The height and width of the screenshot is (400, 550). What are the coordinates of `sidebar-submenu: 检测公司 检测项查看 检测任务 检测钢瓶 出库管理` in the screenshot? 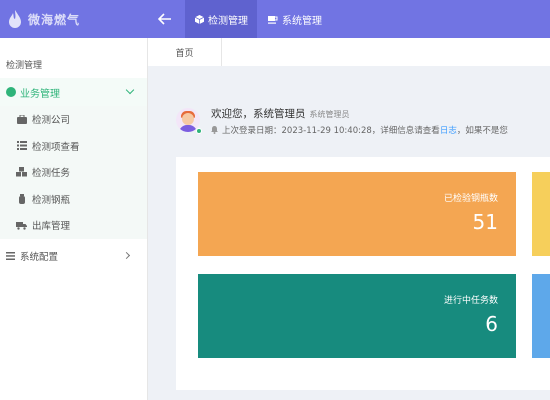 It's located at (73, 172).